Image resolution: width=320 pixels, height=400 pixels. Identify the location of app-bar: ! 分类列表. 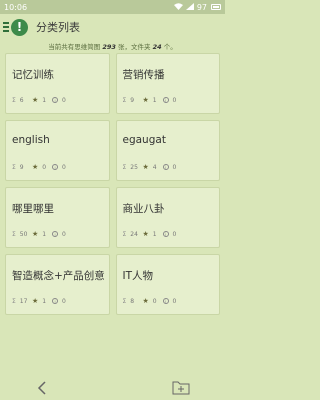
(112, 27).